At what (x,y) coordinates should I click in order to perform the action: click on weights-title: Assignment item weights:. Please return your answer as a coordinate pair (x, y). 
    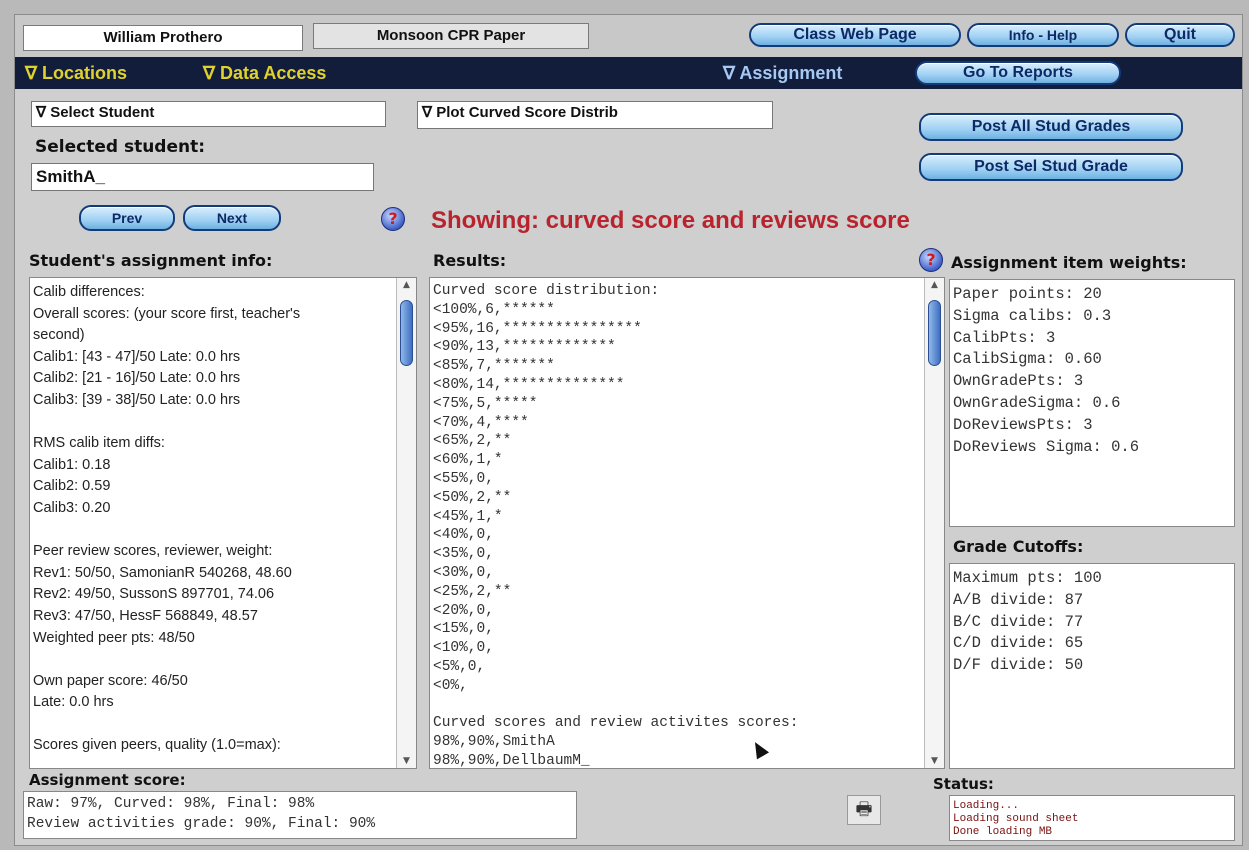
    Looking at the image, I should click on (1069, 262).